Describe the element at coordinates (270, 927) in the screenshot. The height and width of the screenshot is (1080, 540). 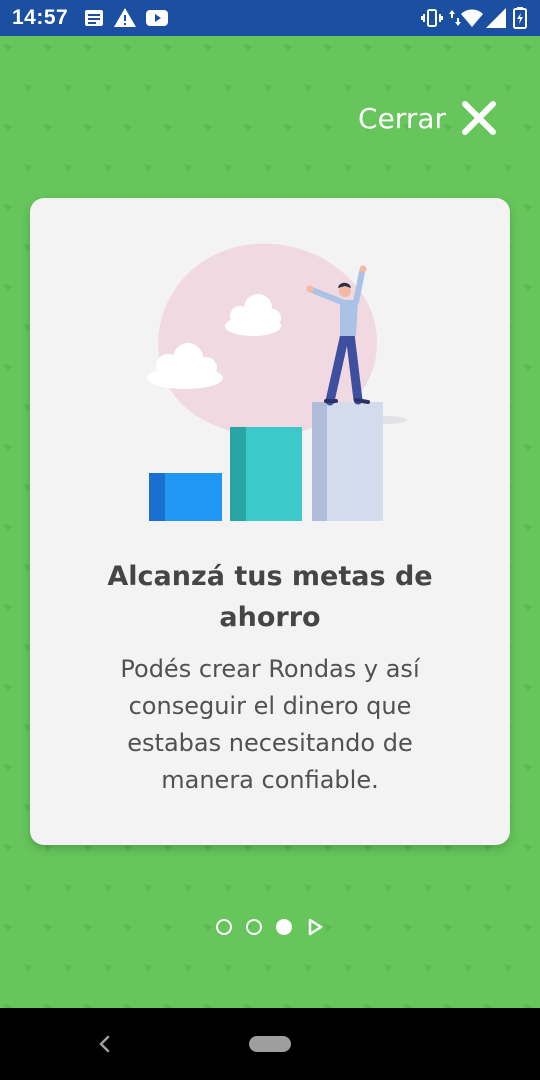
I see `page-indicator` at that location.